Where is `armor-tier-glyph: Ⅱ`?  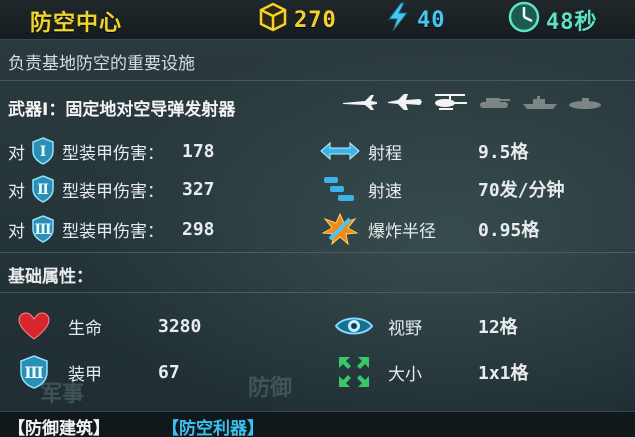 armor-tier-glyph: Ⅱ is located at coordinates (43, 190).